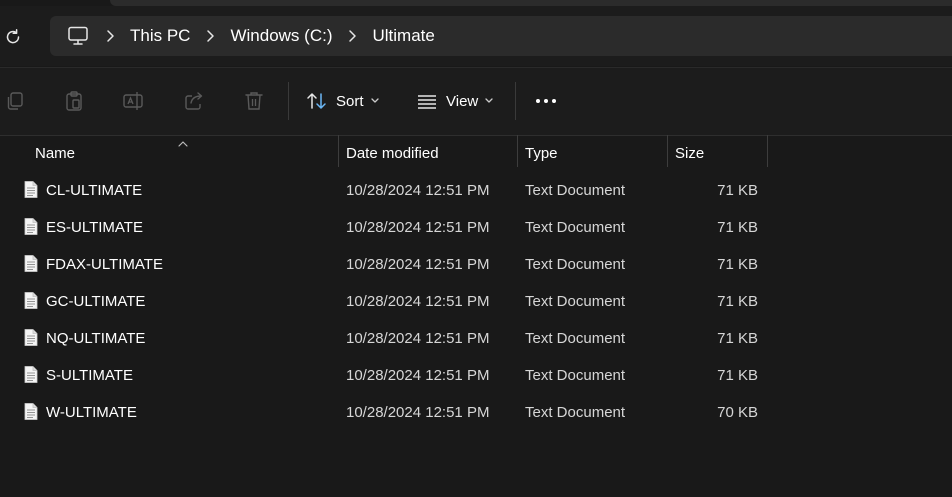 This screenshot has width=952, height=497. Describe the element at coordinates (74, 101) in the screenshot. I see `paste-icon` at that location.